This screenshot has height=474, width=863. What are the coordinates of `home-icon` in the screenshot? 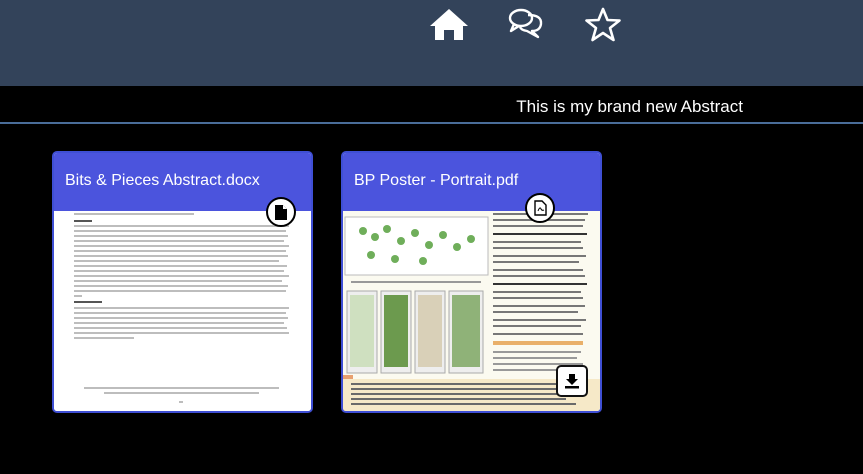 It's located at (449, 24).